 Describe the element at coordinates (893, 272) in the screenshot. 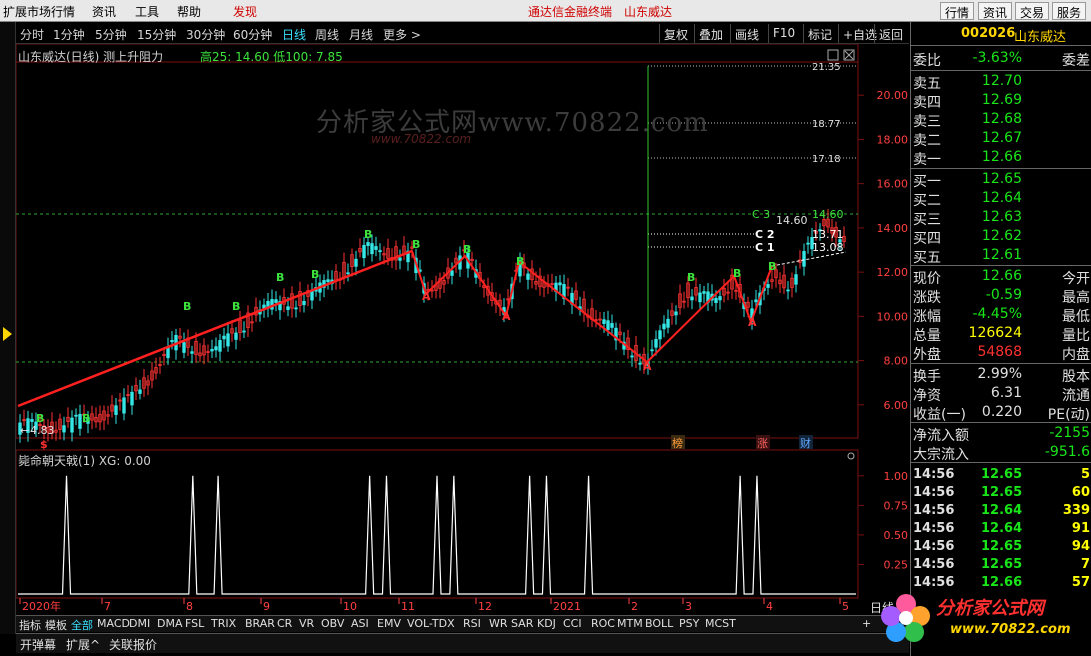

I see `y-tick-label: 12.00` at that location.